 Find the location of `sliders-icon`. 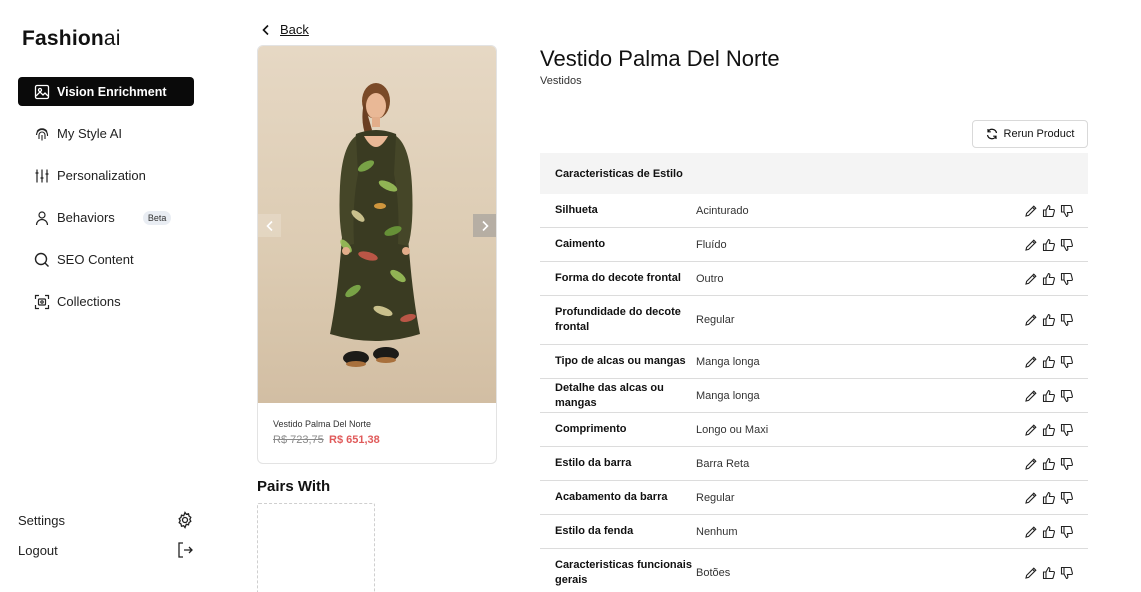

sliders-icon is located at coordinates (42, 176).